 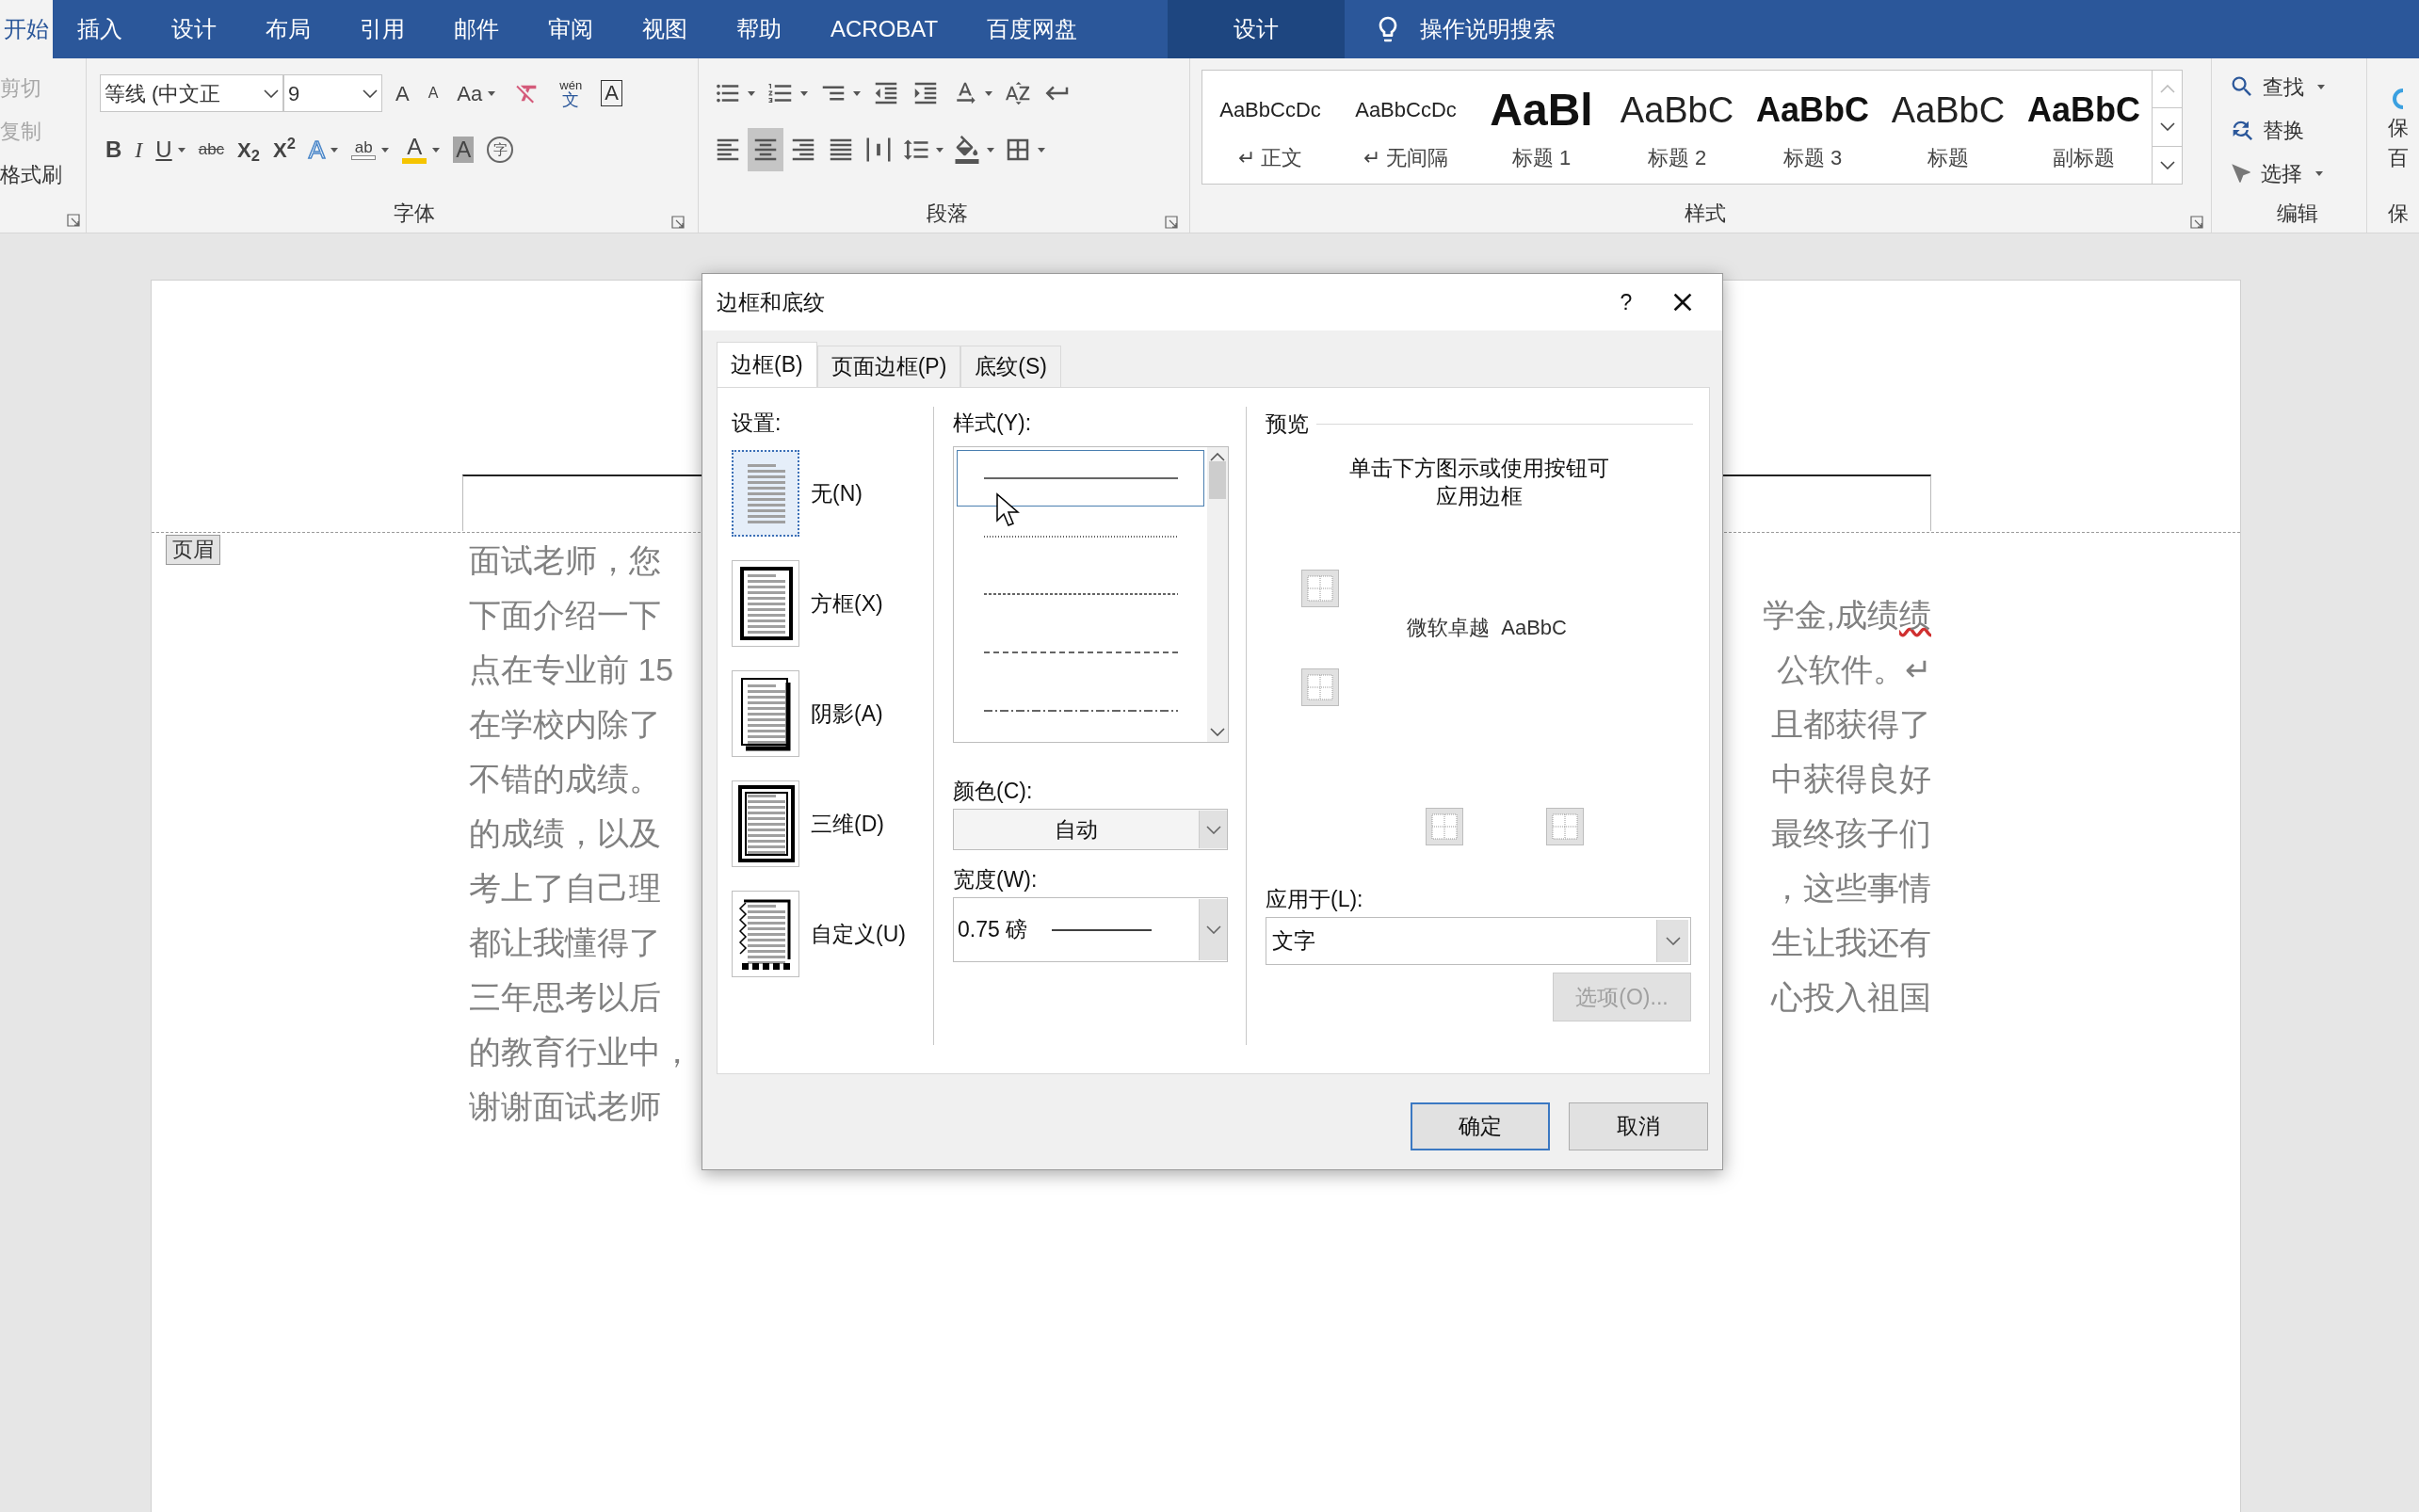 What do you see at coordinates (2297, 86) in the screenshot?
I see `find-button: 查找` at bounding box center [2297, 86].